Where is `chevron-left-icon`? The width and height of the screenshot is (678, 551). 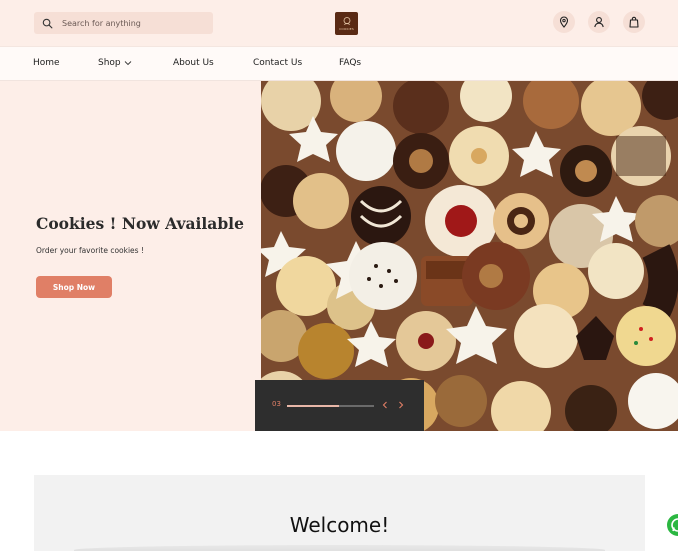
chevron-left-icon is located at coordinates (384, 405).